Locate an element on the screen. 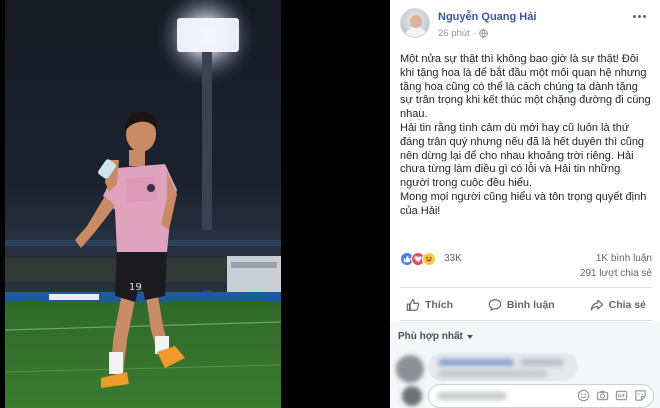 Image resolution: width=660 pixels, height=408 pixels. svg-text: 19 is located at coordinates (135, 287).